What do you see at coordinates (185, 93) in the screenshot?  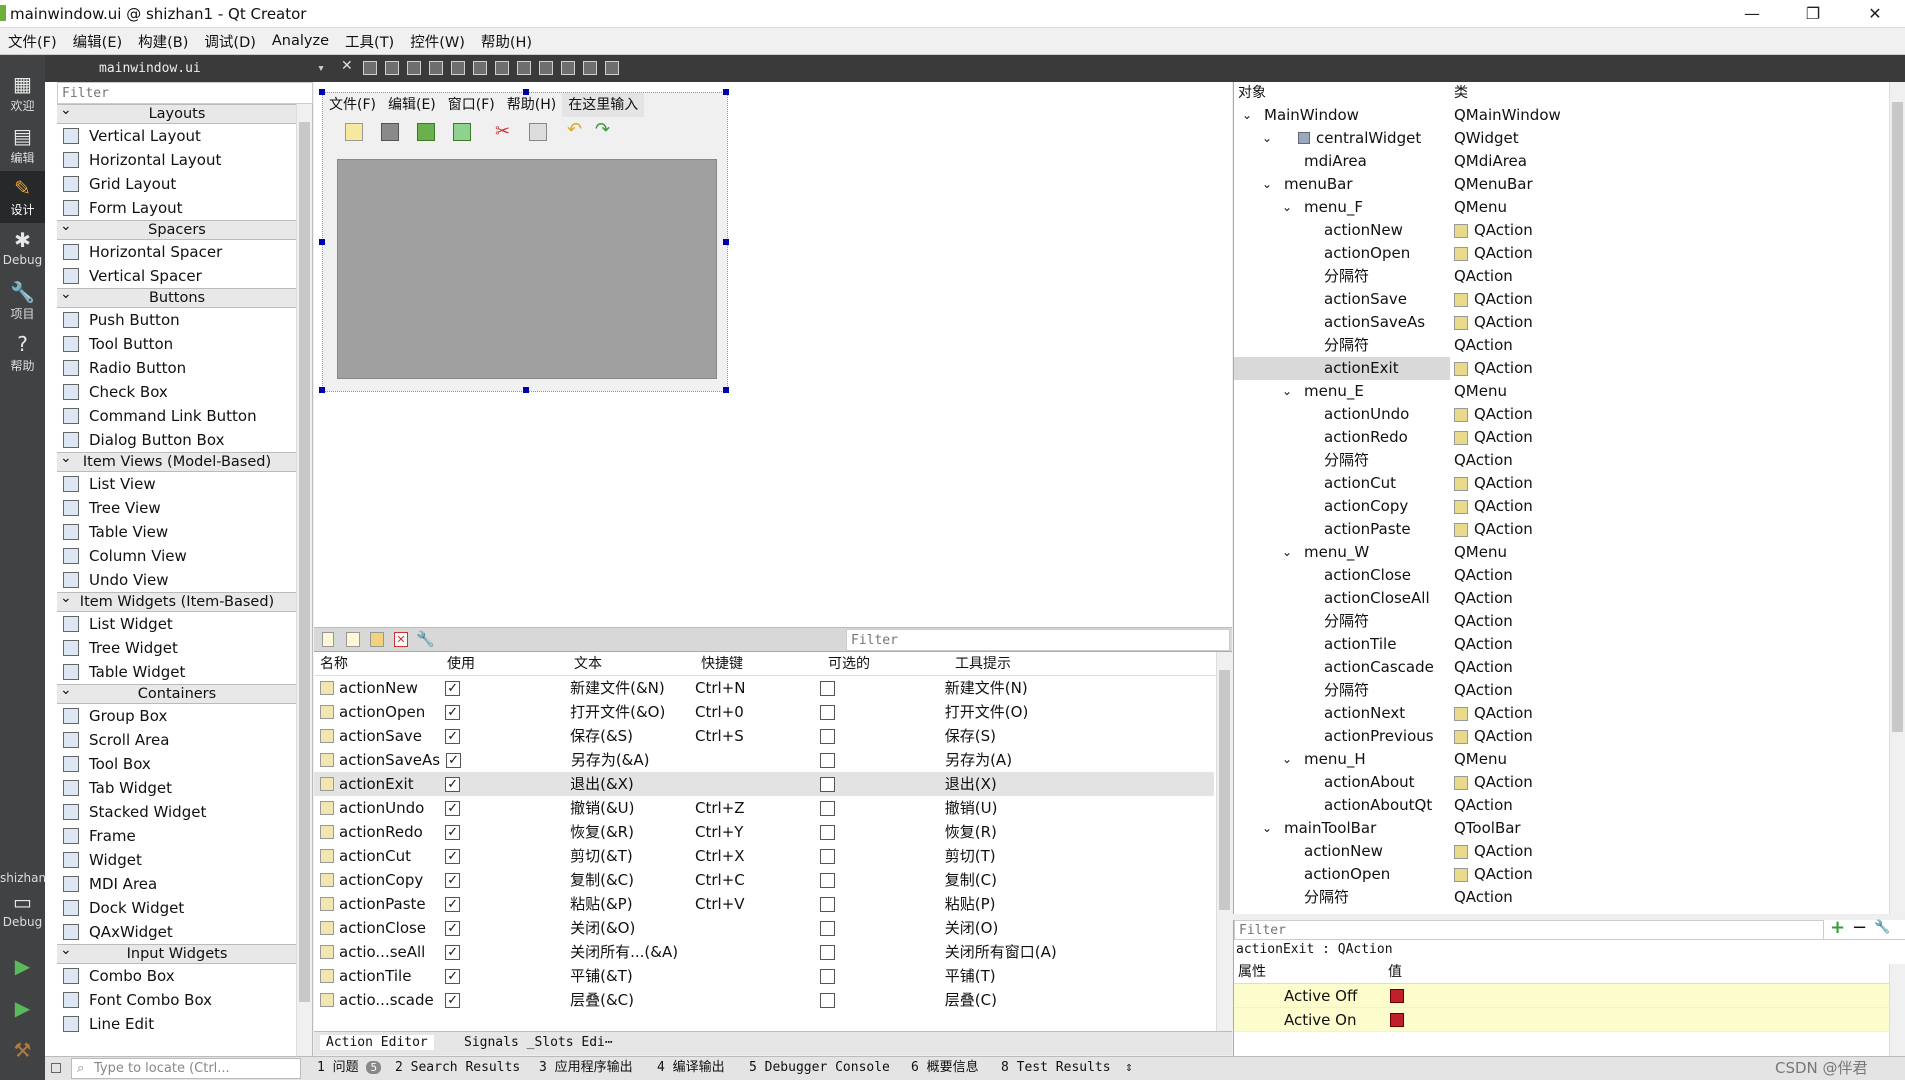 I see `widget-filter-input` at bounding box center [185, 93].